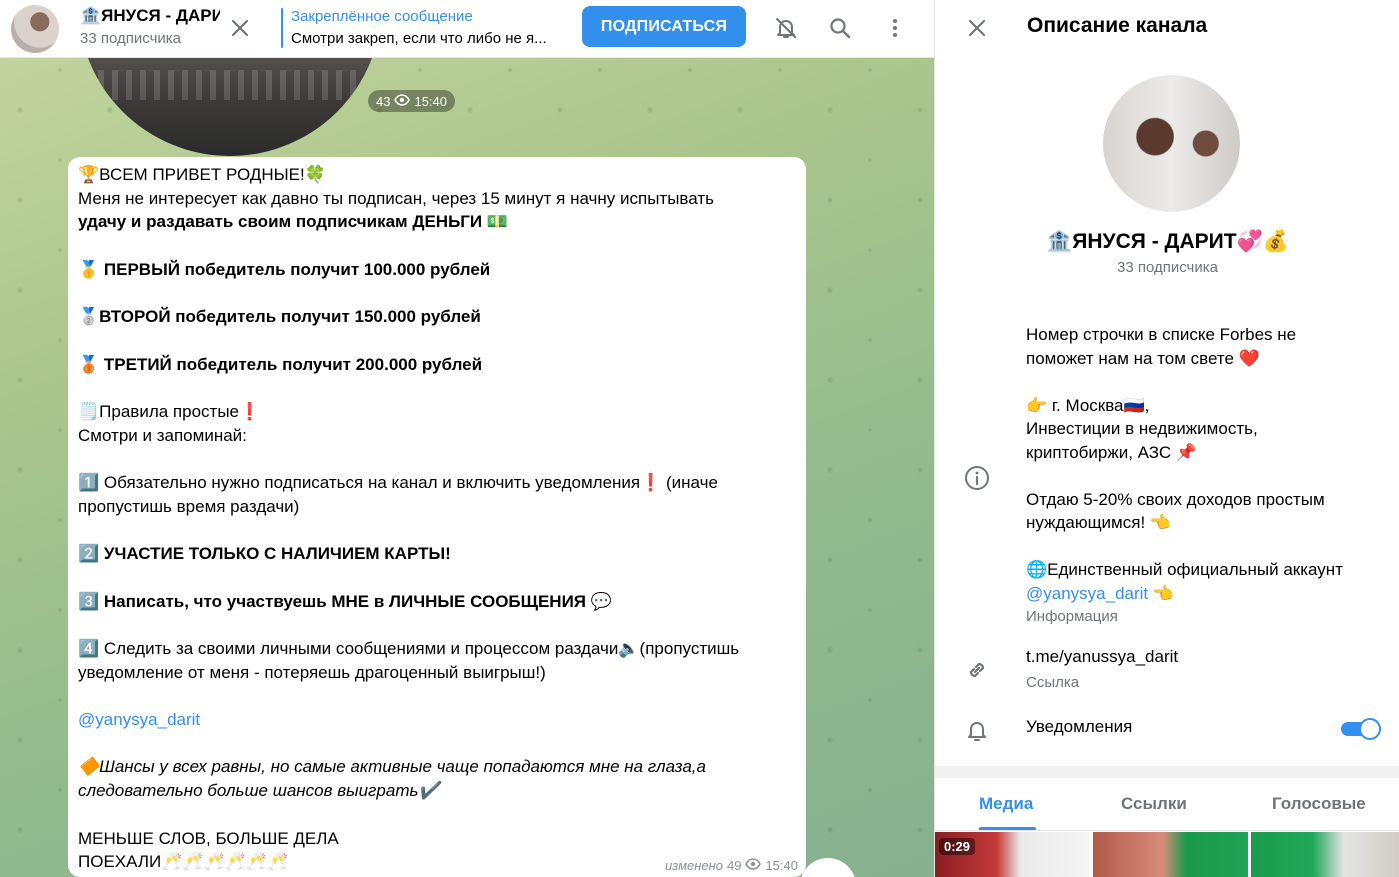  I want to click on tabs-divider, so click(1167, 830).